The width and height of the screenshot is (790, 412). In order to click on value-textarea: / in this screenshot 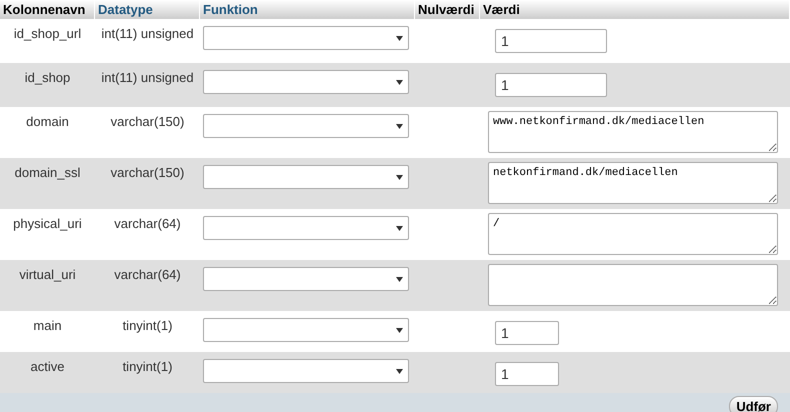, I will do `click(633, 234)`.